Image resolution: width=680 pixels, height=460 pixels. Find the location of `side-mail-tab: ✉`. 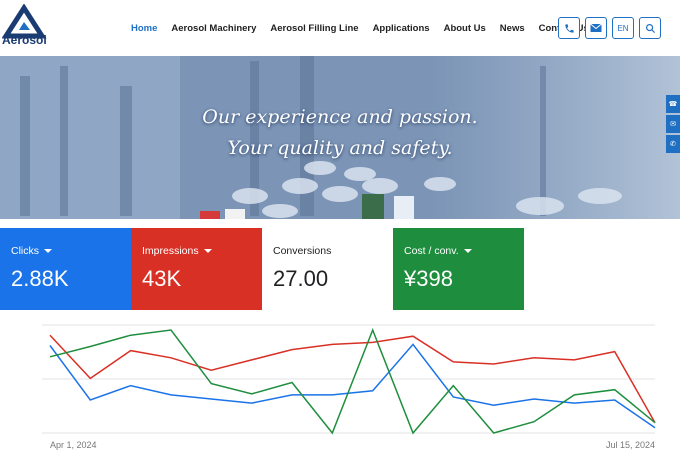

side-mail-tab: ✉ is located at coordinates (673, 124).